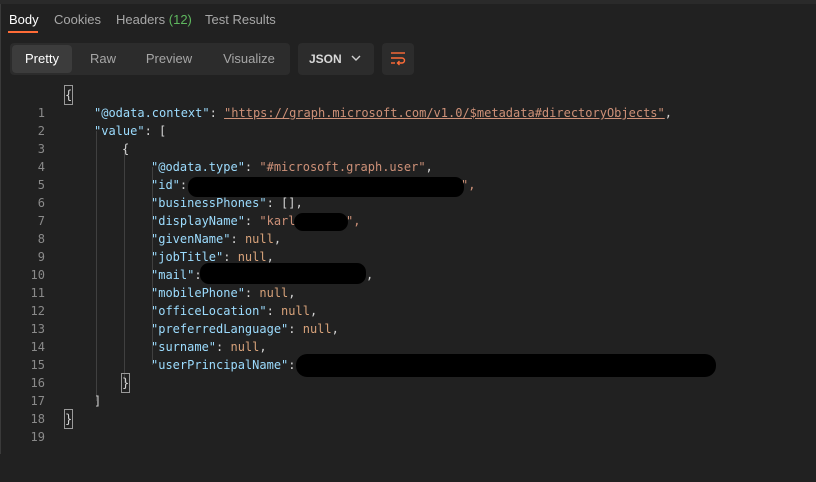 This screenshot has height=482, width=816. Describe the element at coordinates (187, 257) in the screenshot. I see `json-key: "jobTitle"` at that location.